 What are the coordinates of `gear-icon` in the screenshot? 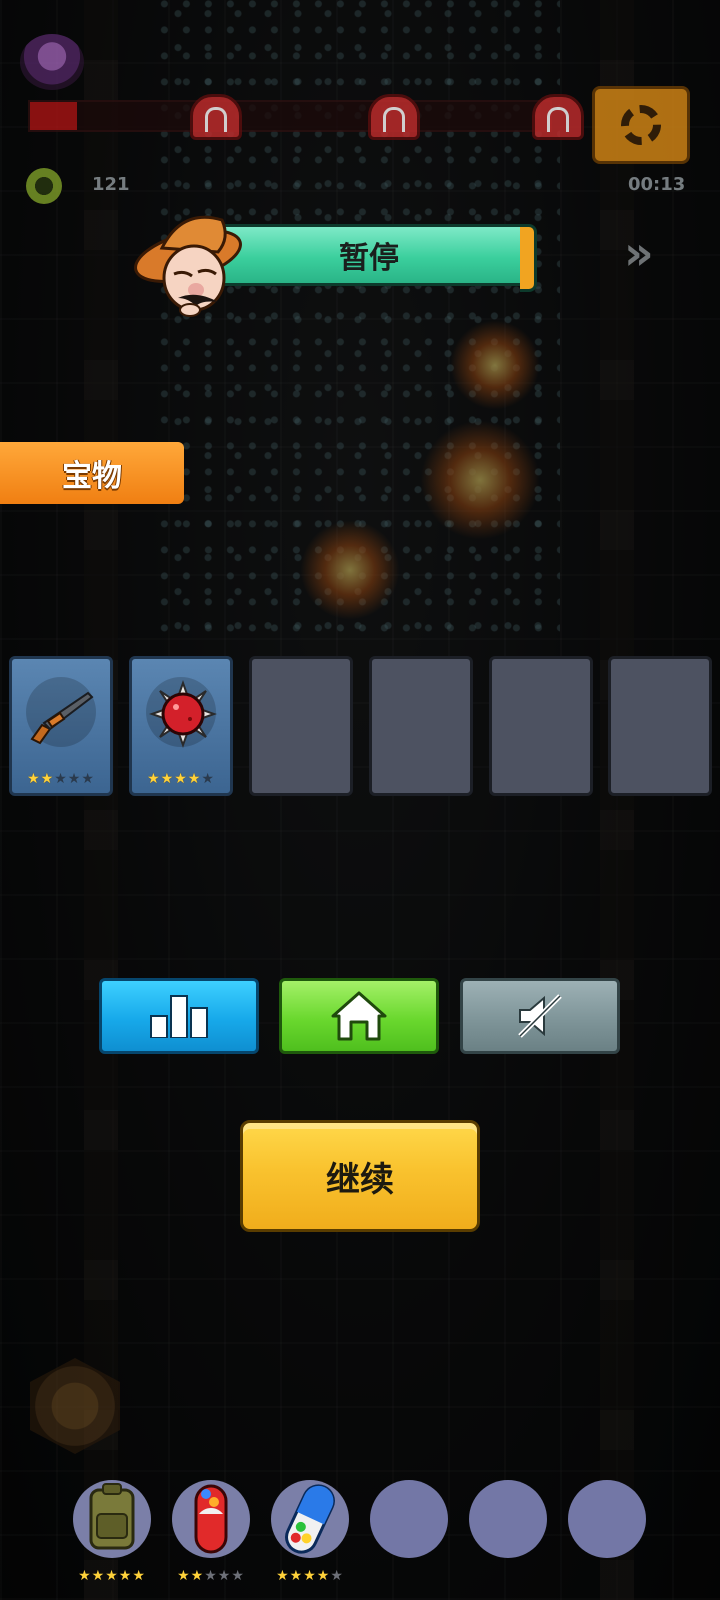 It's located at (641, 125).